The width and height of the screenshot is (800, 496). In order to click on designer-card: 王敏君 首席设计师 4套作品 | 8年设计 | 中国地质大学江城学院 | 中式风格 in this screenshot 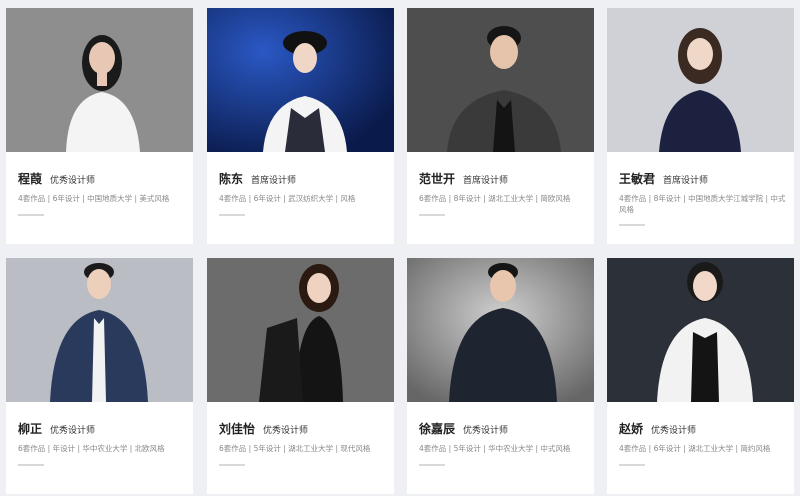, I will do `click(700, 126)`.